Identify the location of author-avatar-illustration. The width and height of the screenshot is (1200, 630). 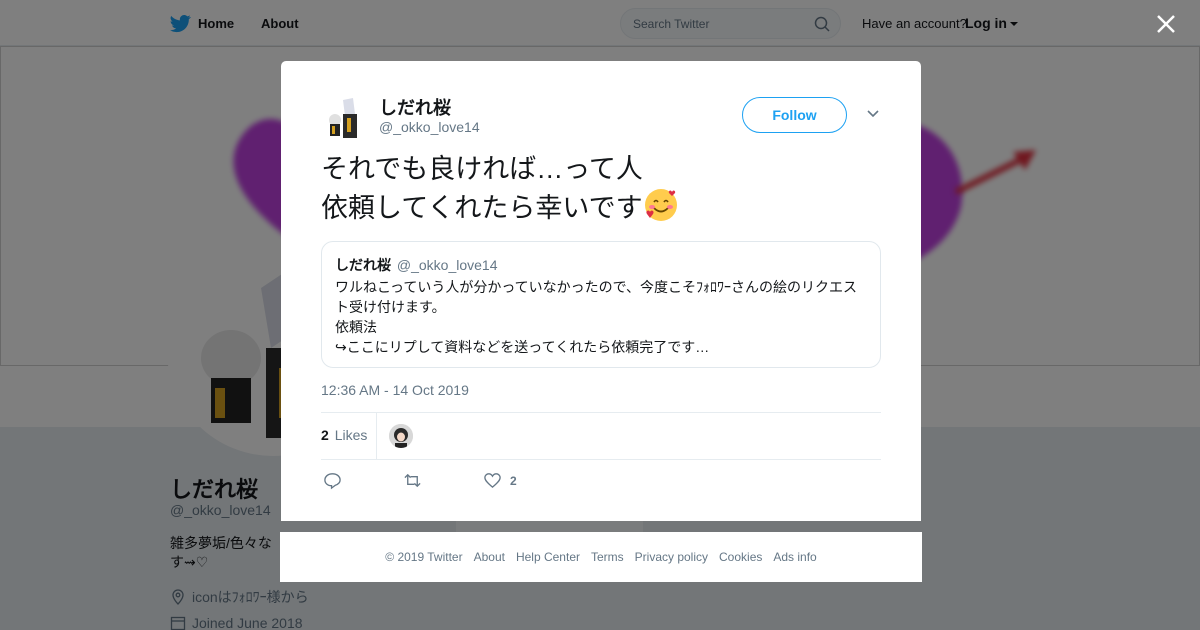
(345, 118).